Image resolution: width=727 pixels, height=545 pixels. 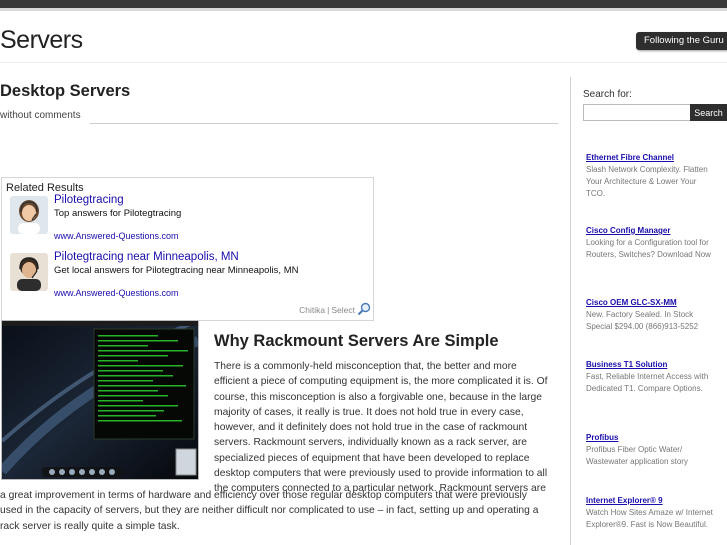 I want to click on search-input, so click(x=639, y=112).